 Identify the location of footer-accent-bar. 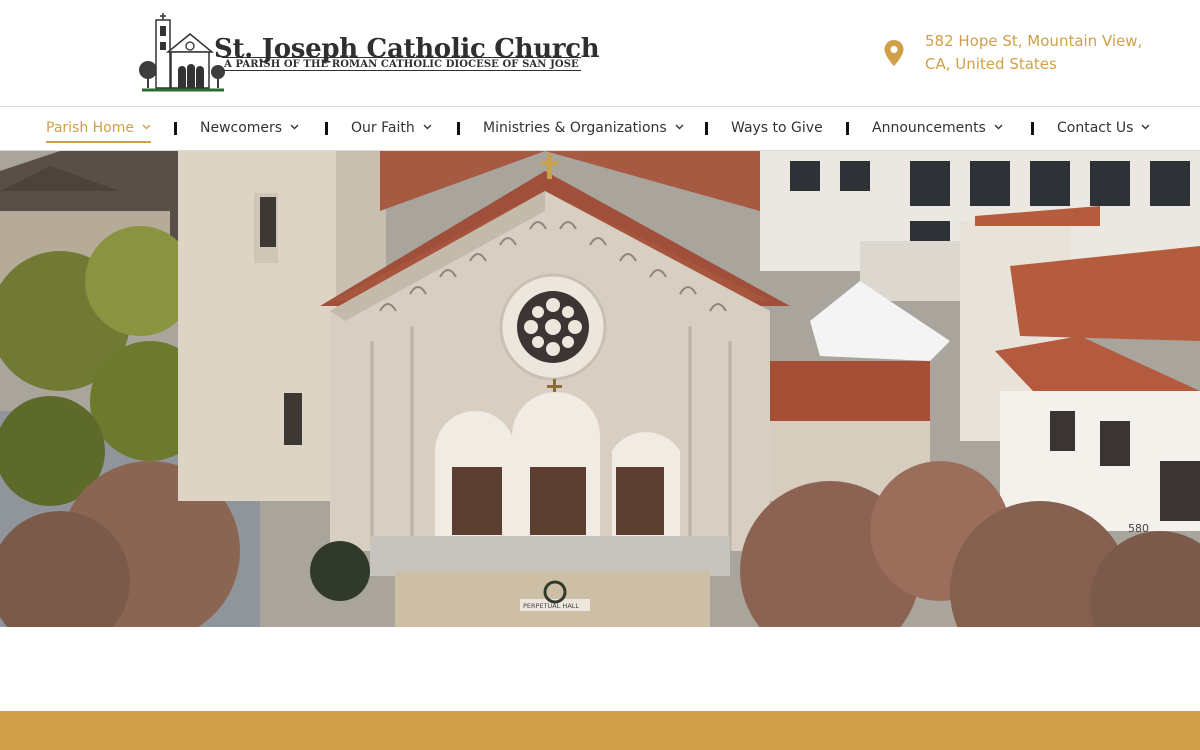
(600, 730).